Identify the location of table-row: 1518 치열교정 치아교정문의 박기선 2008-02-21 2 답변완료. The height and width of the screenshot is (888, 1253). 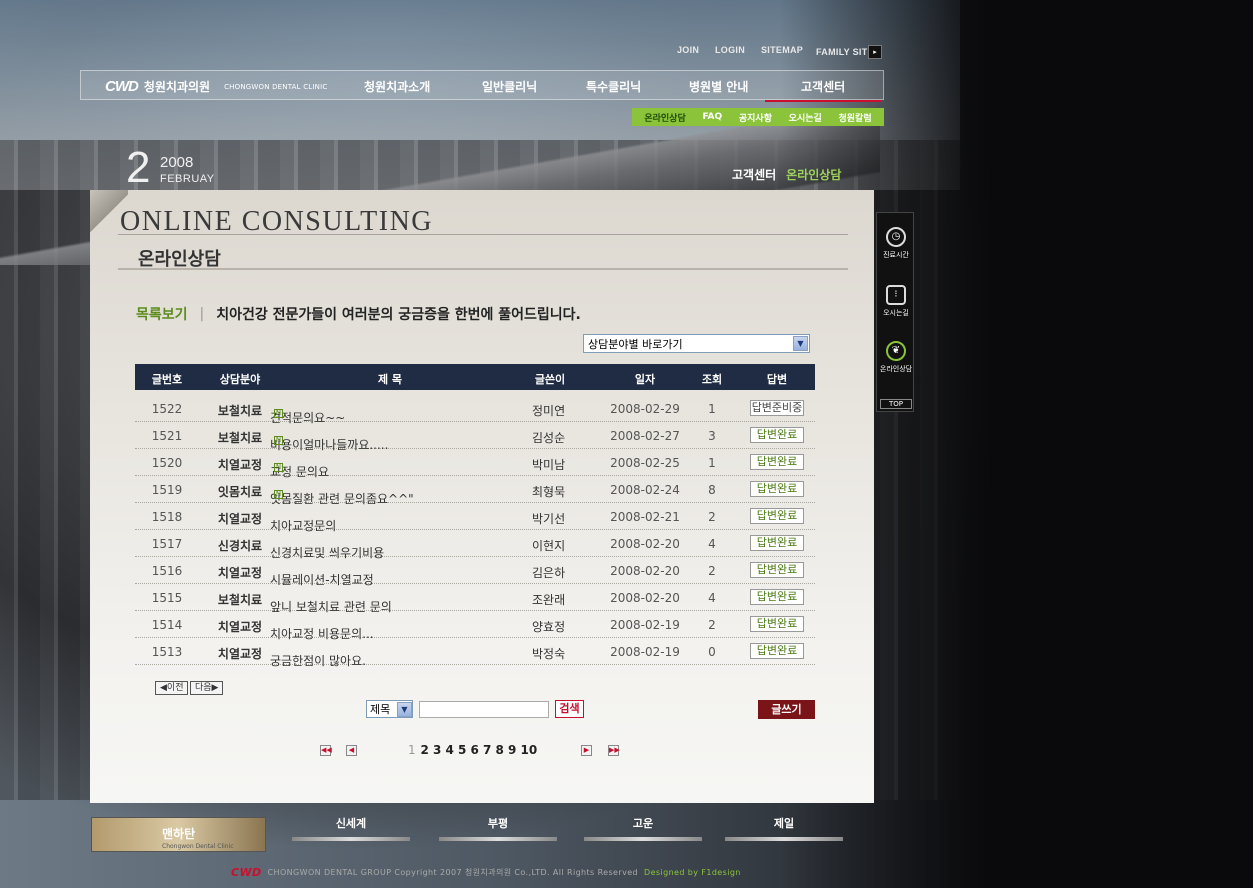
(475, 518).